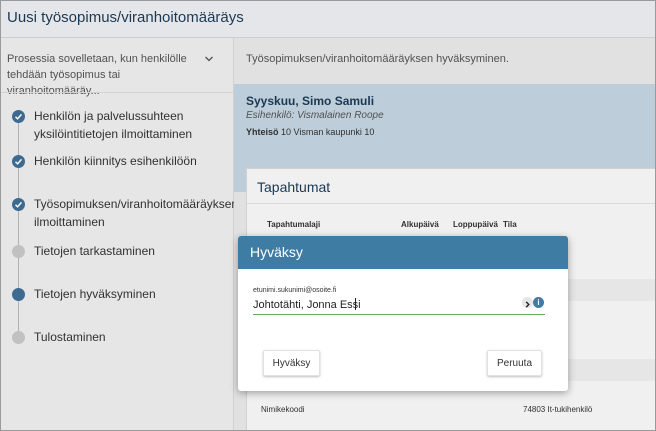 Image resolution: width=656 pixels, height=431 pixels. Describe the element at coordinates (527, 302) in the screenshot. I see `chevron-right-icon` at that location.